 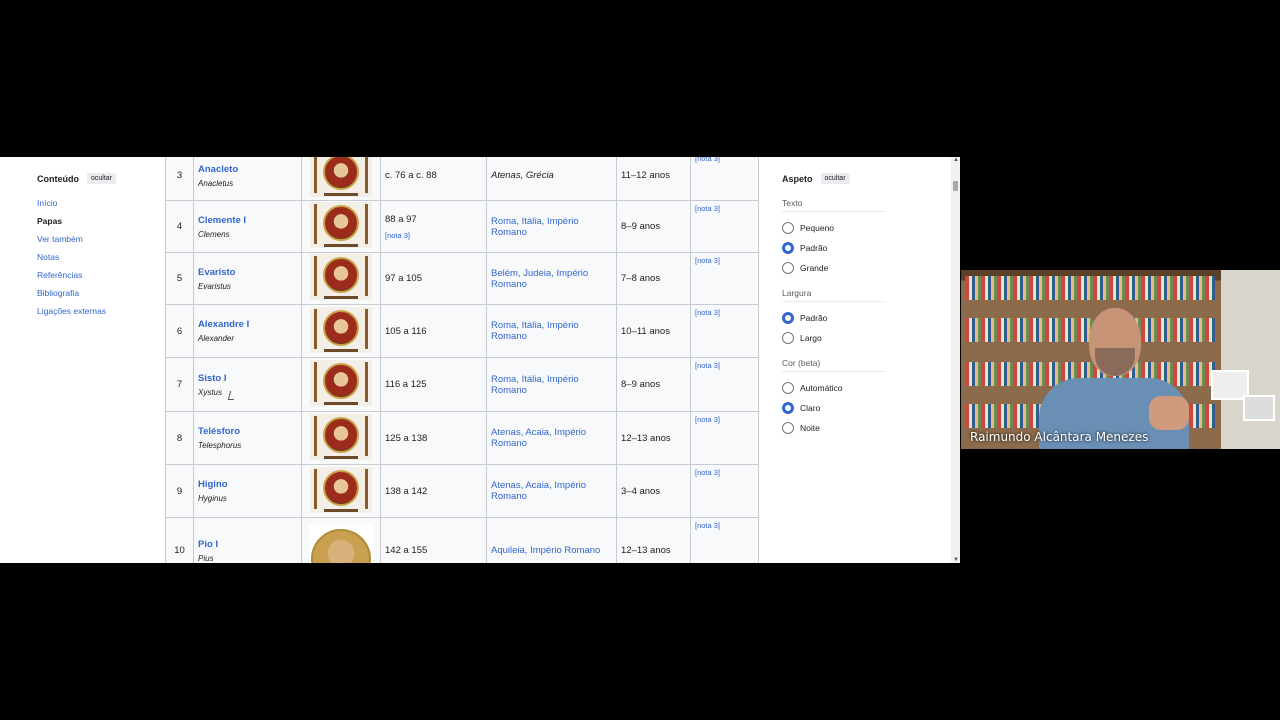 What do you see at coordinates (433, 235) in the screenshot?
I see `period-note-link: [nota 3]` at bounding box center [433, 235].